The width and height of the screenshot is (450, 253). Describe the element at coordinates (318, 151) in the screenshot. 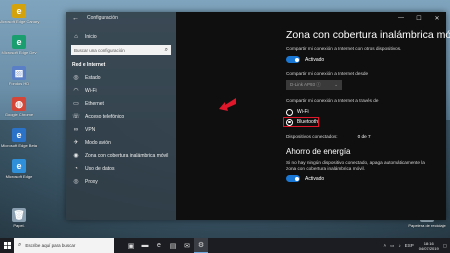

I see `power-saving-title: Ahorro de energía` at that location.